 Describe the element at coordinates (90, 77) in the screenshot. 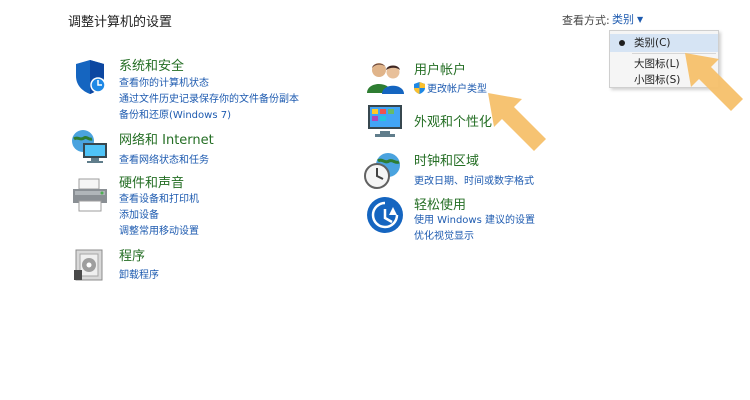

I see `shield-icon` at that location.